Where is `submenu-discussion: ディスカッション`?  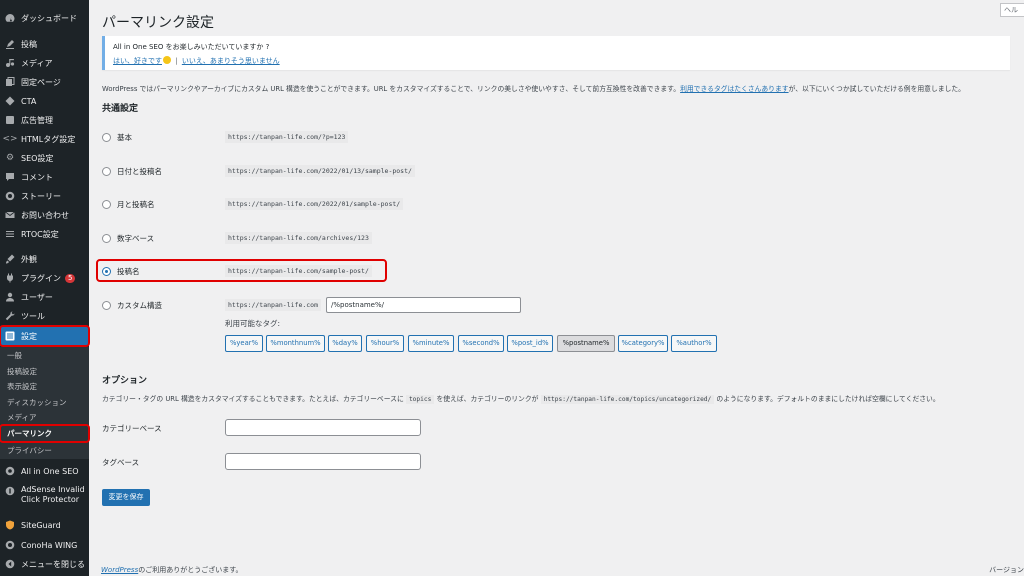
submenu-discussion: ディスカッション is located at coordinates (44, 402).